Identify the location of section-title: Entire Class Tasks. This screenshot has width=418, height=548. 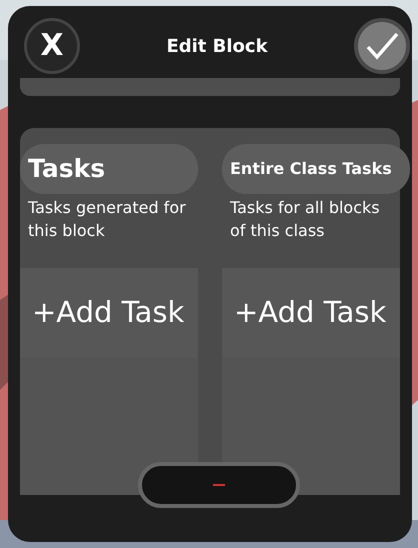
(316, 169).